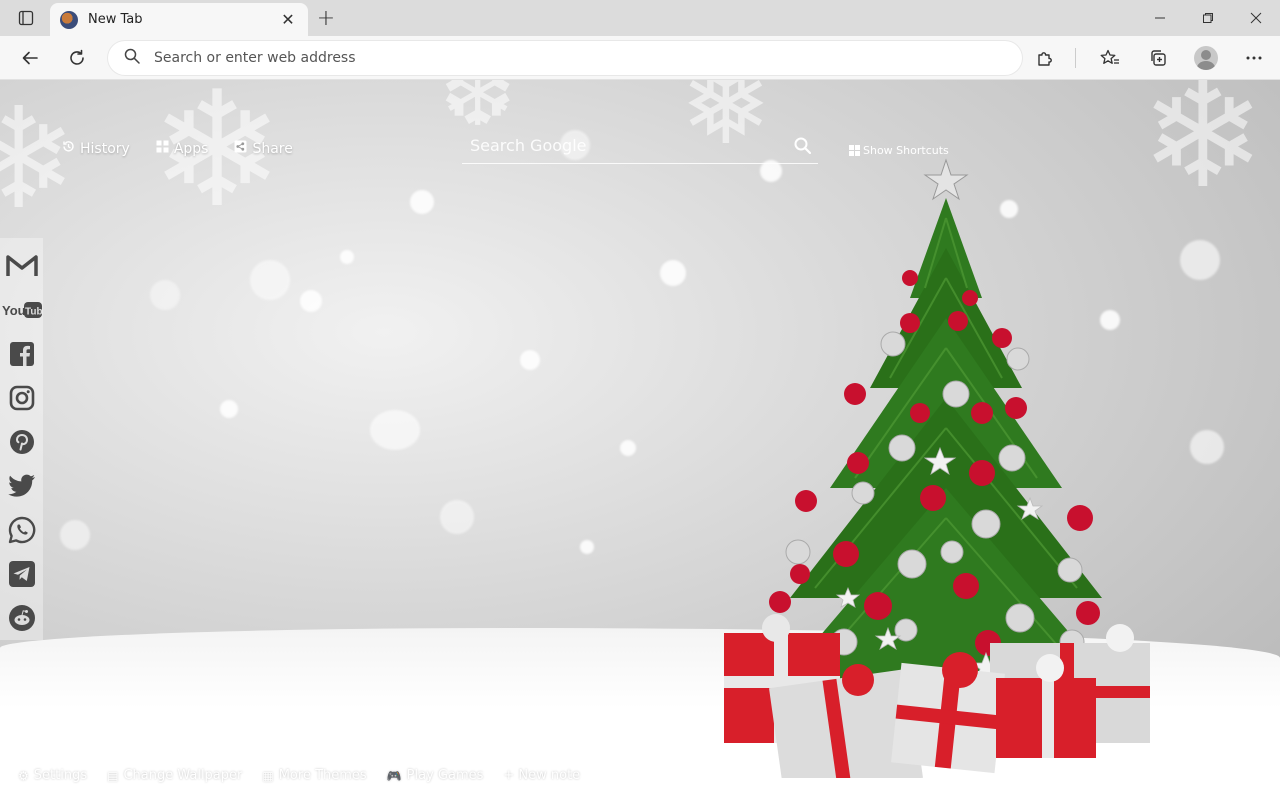  What do you see at coordinates (115, 19) in the screenshot?
I see `tab-title: New Tab` at bounding box center [115, 19].